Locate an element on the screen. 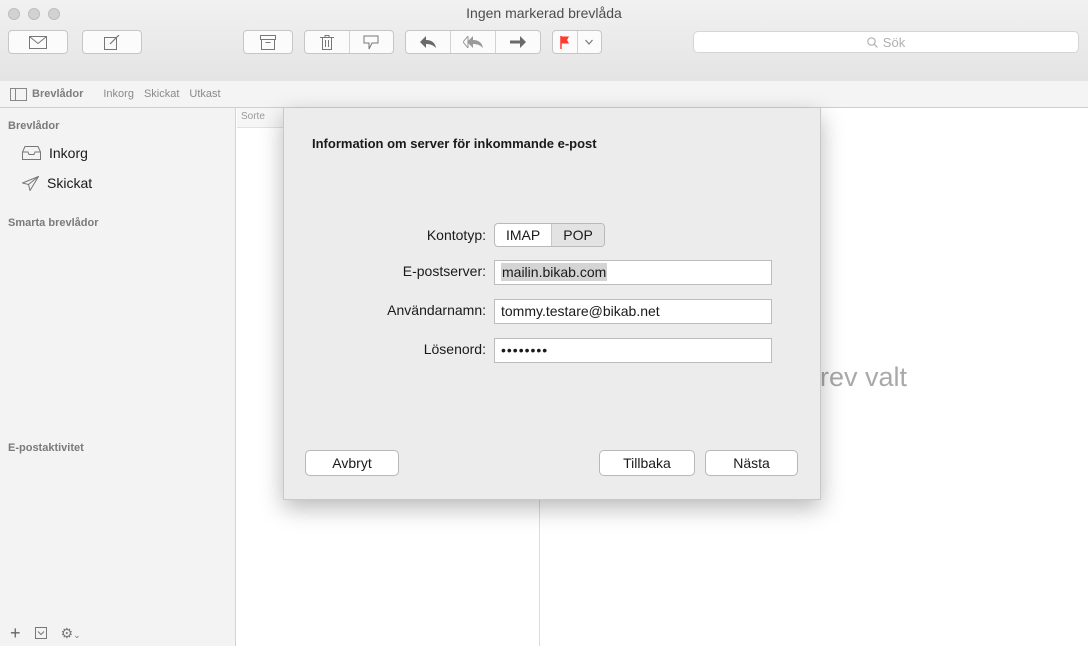  get-mail-button is located at coordinates (38, 42).